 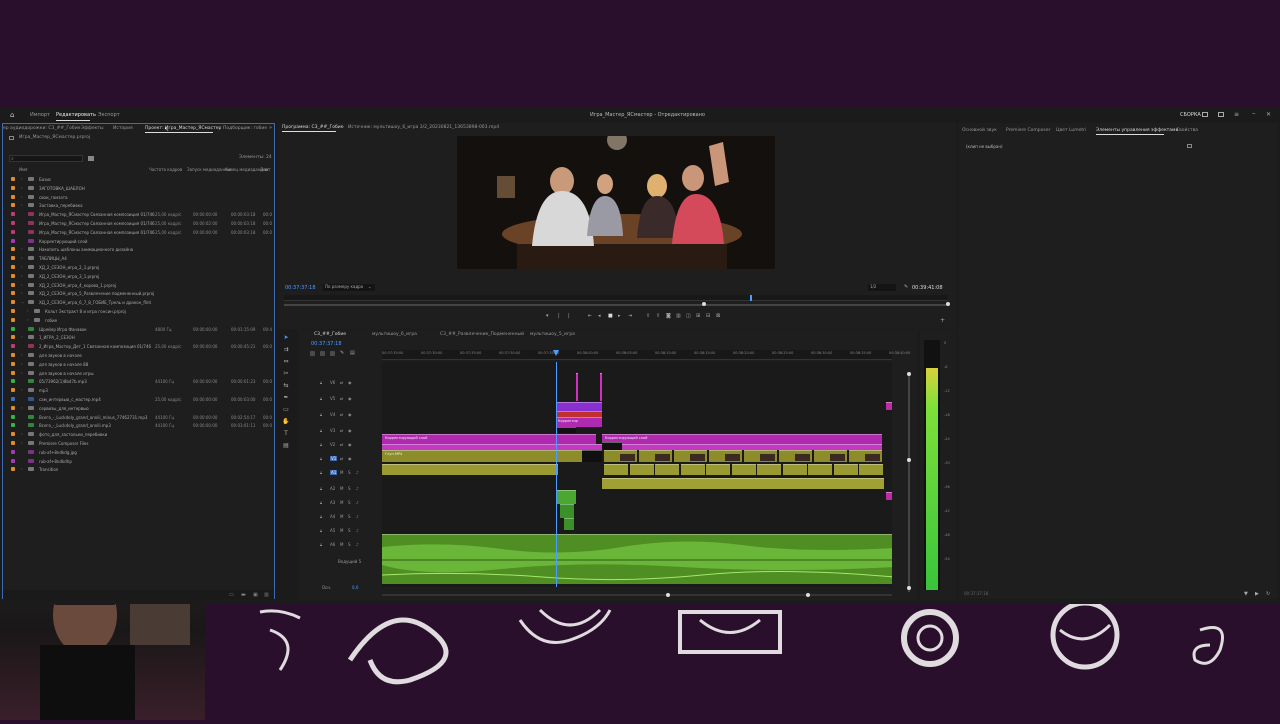 I want to click on list-item: › Заставка_перебивка, so click(x=140, y=205).